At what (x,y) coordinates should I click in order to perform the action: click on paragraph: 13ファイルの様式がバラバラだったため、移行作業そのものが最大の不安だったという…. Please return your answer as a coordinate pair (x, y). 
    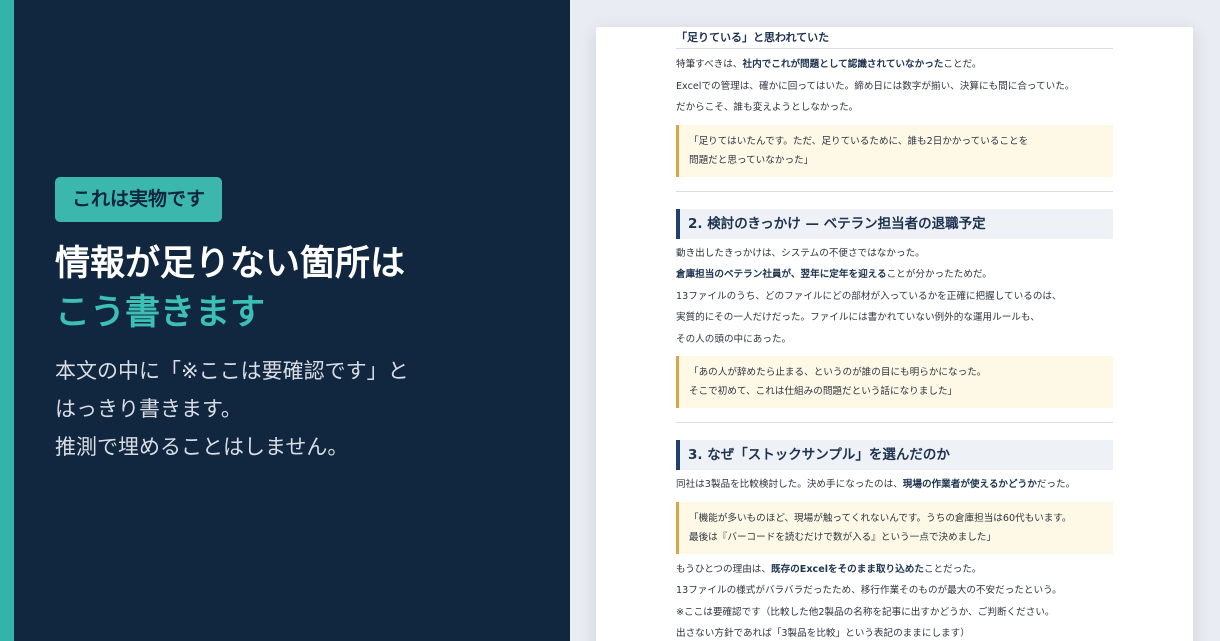
    Looking at the image, I should click on (869, 590).